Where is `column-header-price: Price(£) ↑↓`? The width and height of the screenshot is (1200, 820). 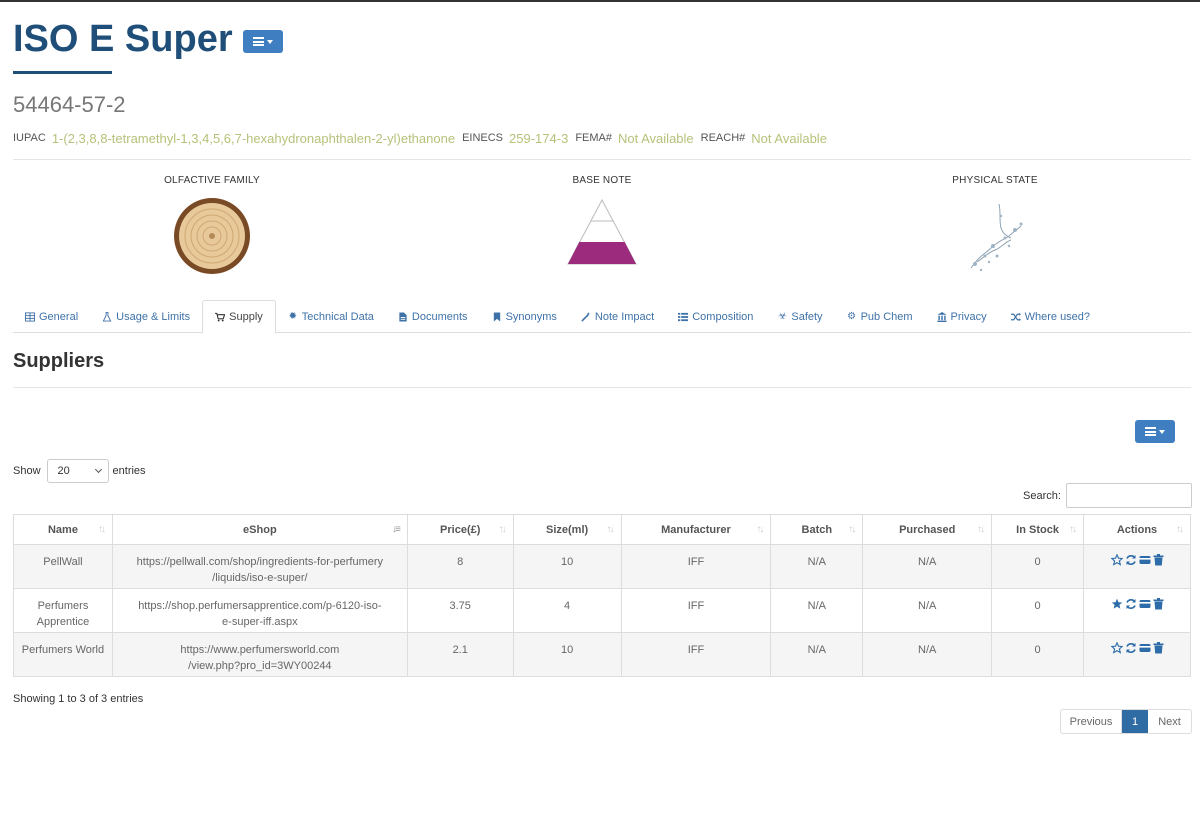
column-header-price: Price(£) ↑↓ is located at coordinates (460, 529).